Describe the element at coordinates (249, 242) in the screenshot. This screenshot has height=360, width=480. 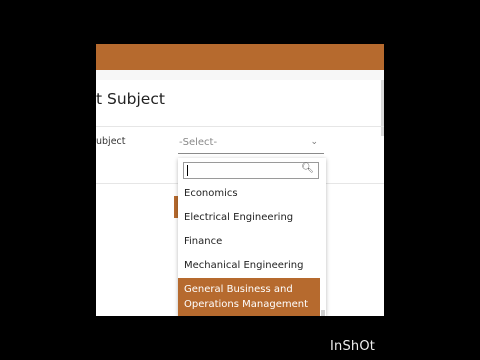
I see `dropdown-option: Finance` at that location.